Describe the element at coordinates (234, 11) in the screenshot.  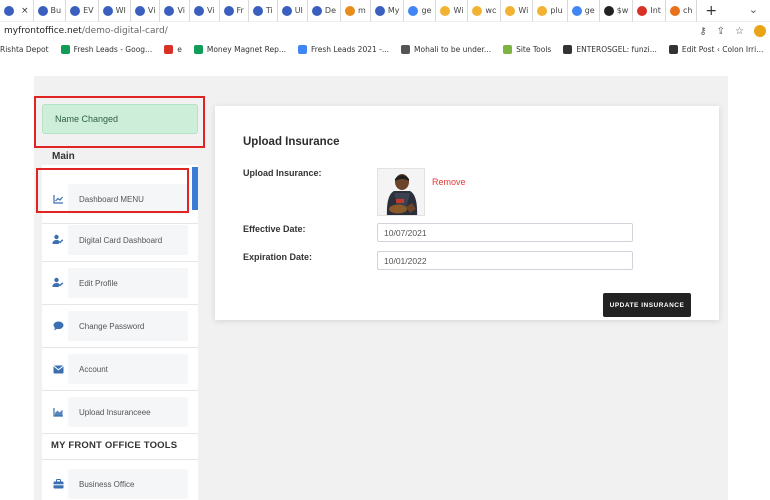
I see `browser-tab: Fr` at that location.